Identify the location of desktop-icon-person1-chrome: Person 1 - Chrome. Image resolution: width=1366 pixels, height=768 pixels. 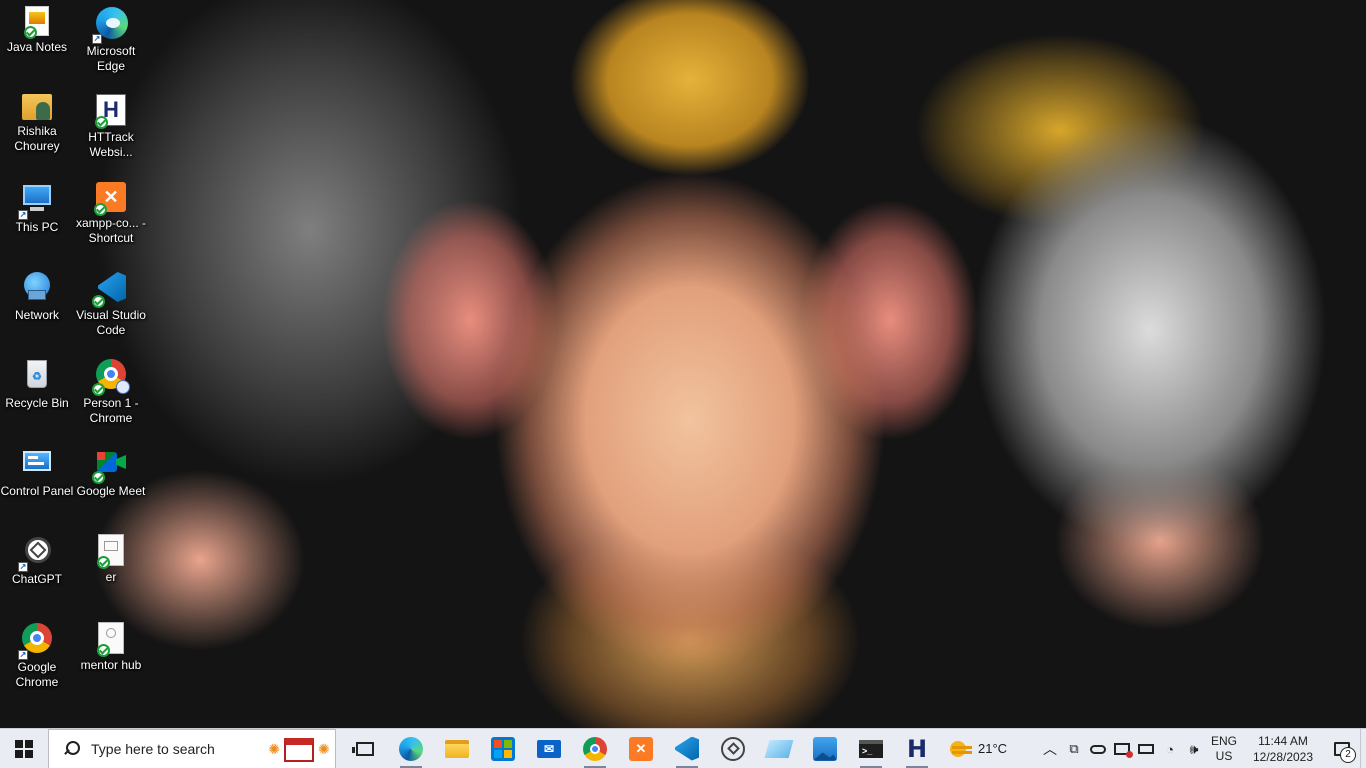
(111, 395).